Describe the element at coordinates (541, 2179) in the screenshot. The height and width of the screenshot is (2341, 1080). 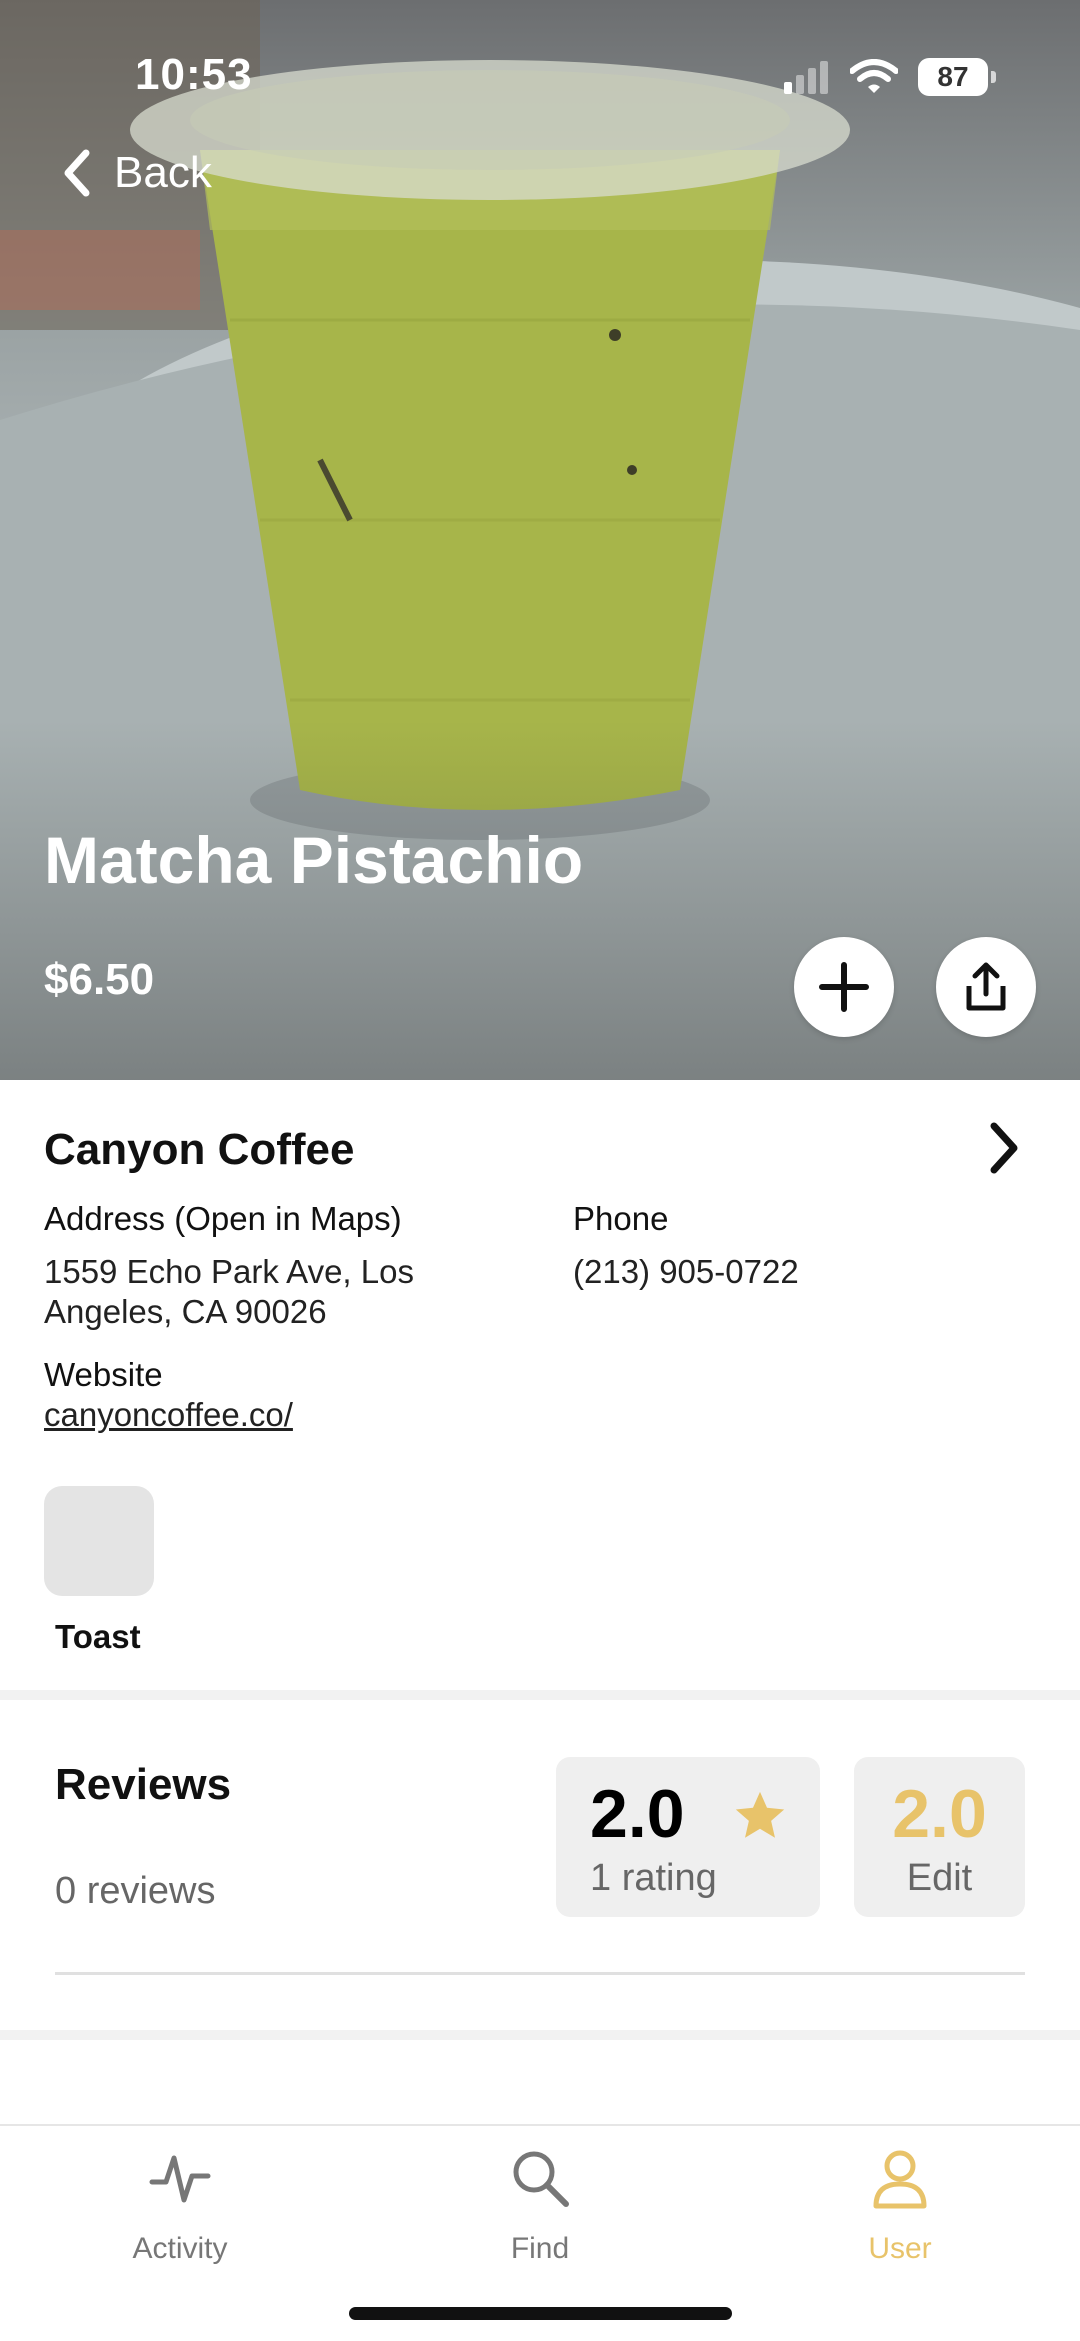
I see `search-icon` at that location.